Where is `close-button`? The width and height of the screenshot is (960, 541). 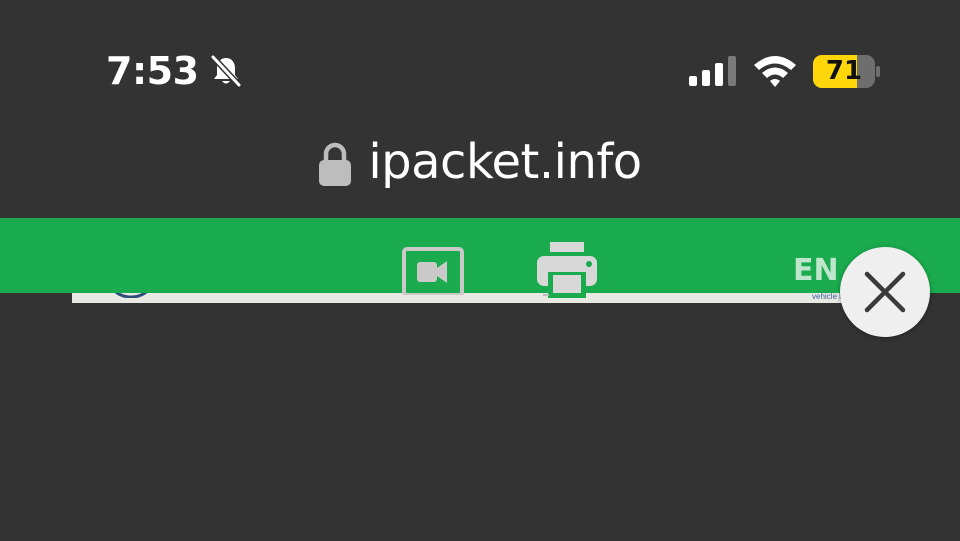 close-button is located at coordinates (885, 292).